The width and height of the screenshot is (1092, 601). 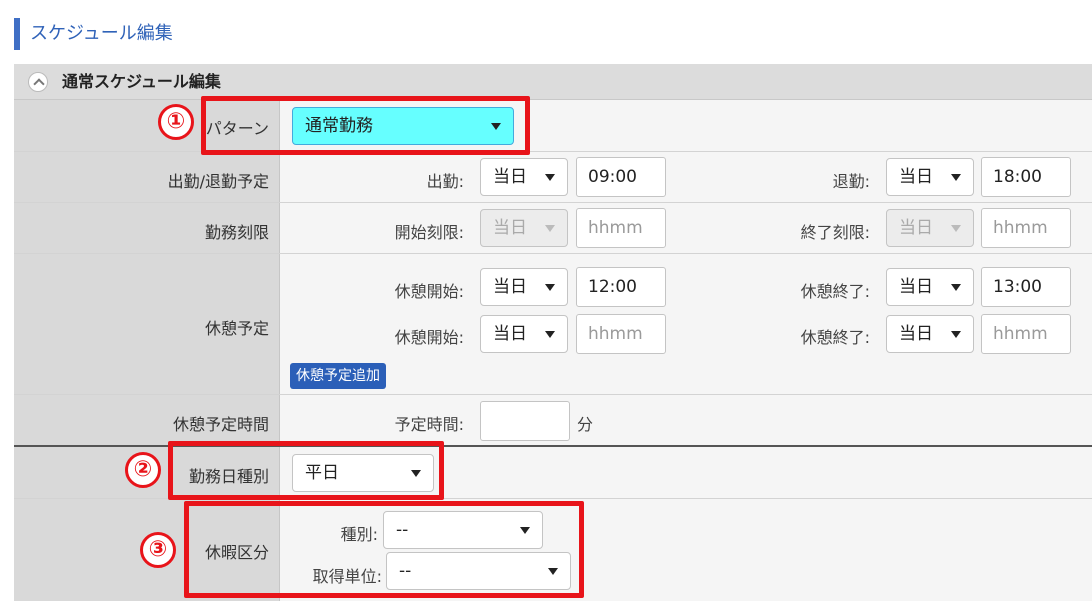 I want to click on start-time-input: 09:00, so click(x=621, y=177).